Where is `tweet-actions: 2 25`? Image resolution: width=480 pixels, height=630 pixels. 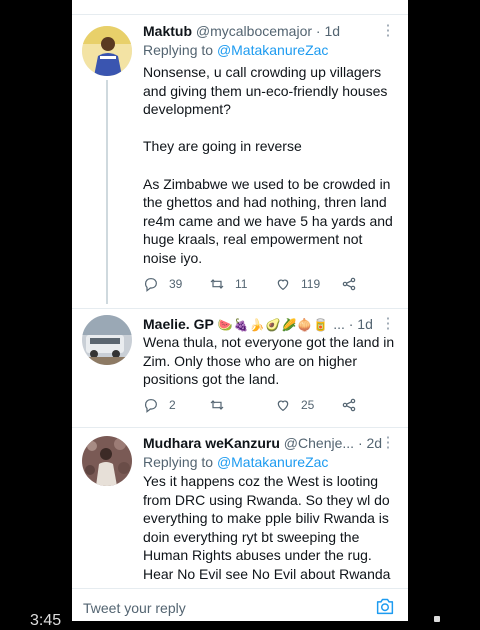 tweet-actions: 2 25 is located at coordinates (253, 407).